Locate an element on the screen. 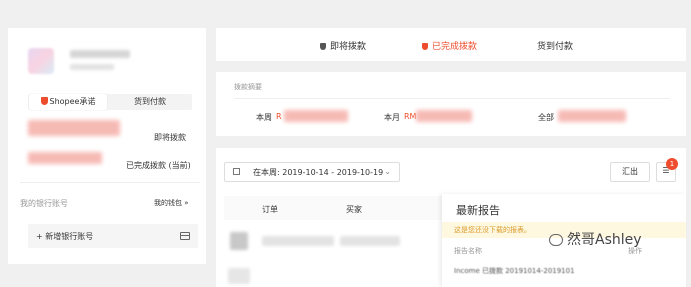  wechat-icon is located at coordinates (556, 240).